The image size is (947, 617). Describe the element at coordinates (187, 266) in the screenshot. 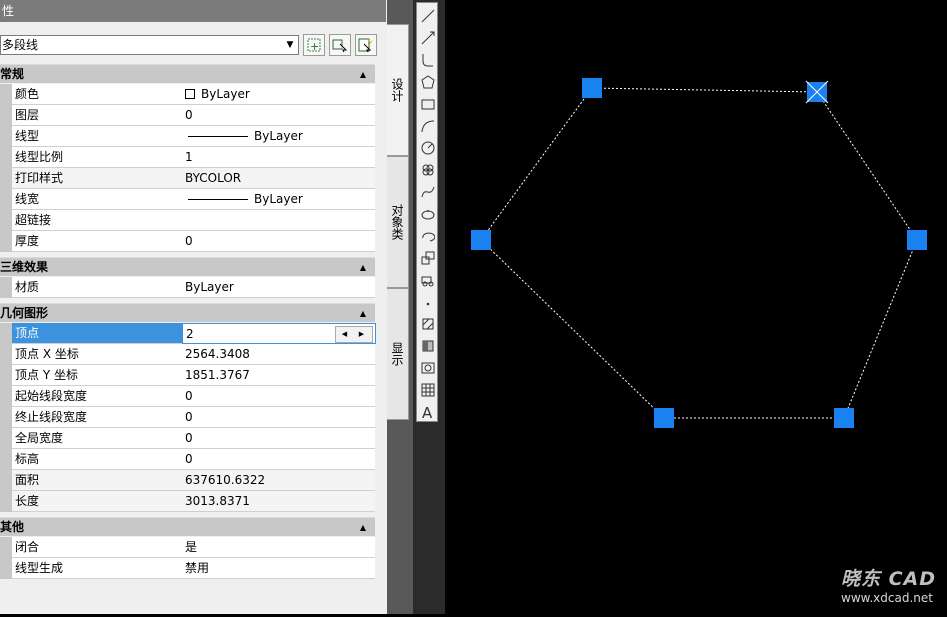

I see `category-3d: 三维效果 ▲` at that location.